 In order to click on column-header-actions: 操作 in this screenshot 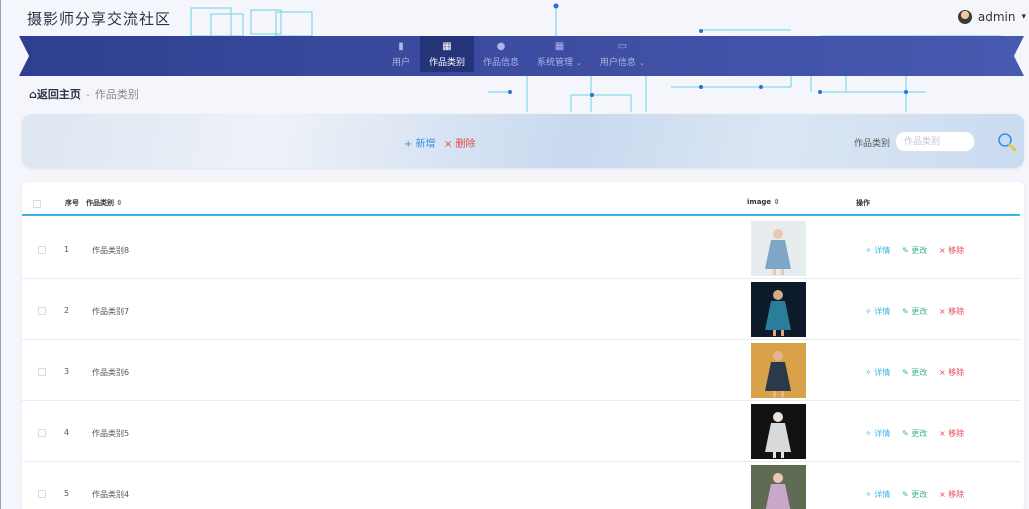, I will do `click(863, 203)`.